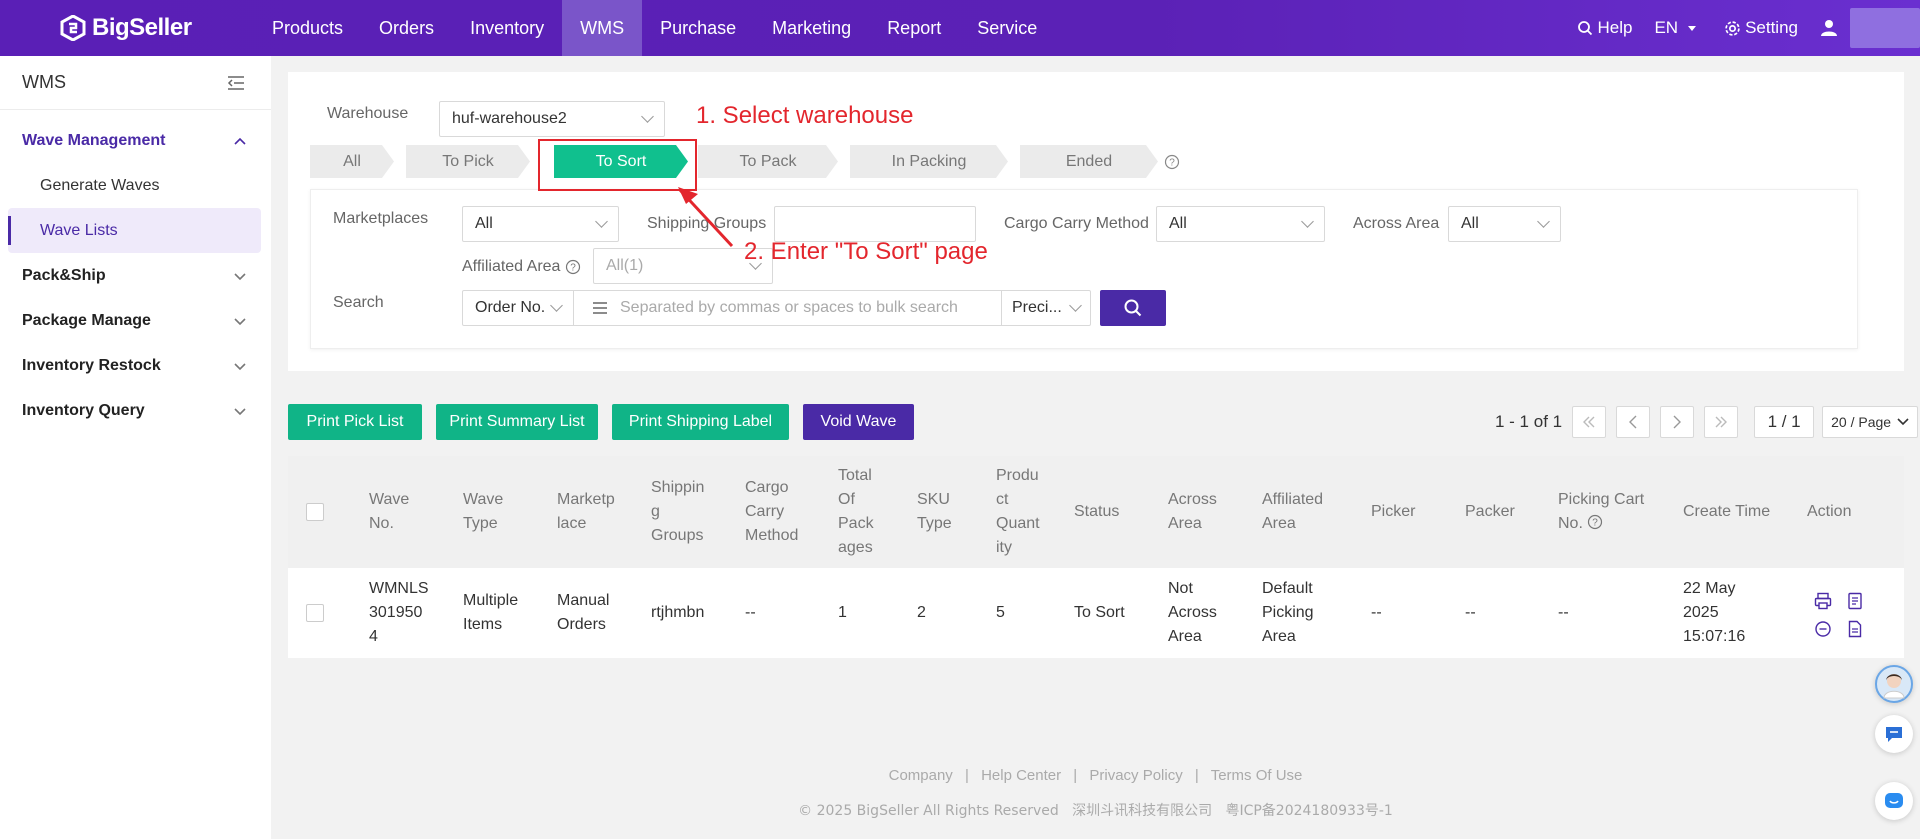 The image size is (1920, 839). I want to click on nav-marketing: Marketing, so click(811, 28).